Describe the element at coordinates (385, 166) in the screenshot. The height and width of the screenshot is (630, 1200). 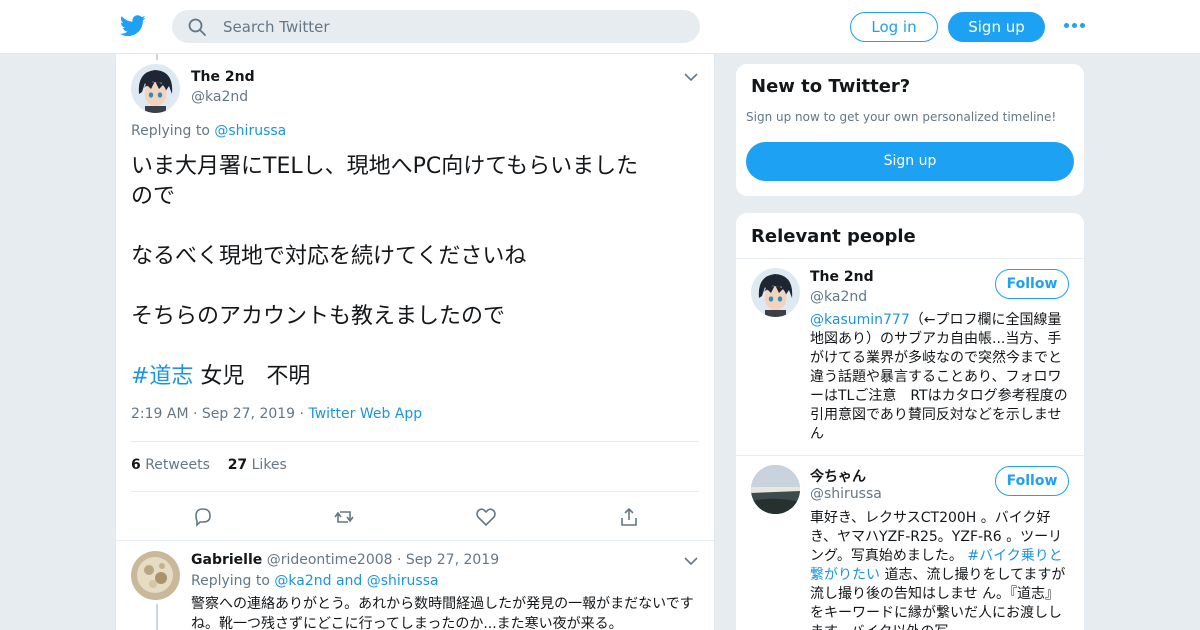
I see `tweet-text-line: いま大月署にTELし、現地へPC向けてもらいました` at that location.